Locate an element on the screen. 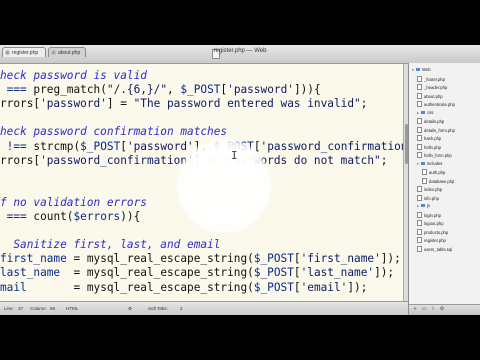 The image size is (480, 360). tree-file: register.php is located at coordinates (431, 240).